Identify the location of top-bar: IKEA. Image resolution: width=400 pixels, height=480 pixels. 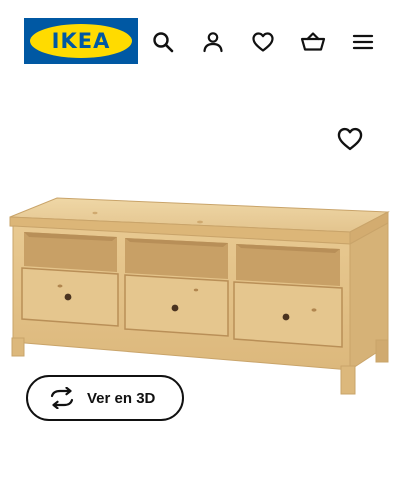
(200, 35).